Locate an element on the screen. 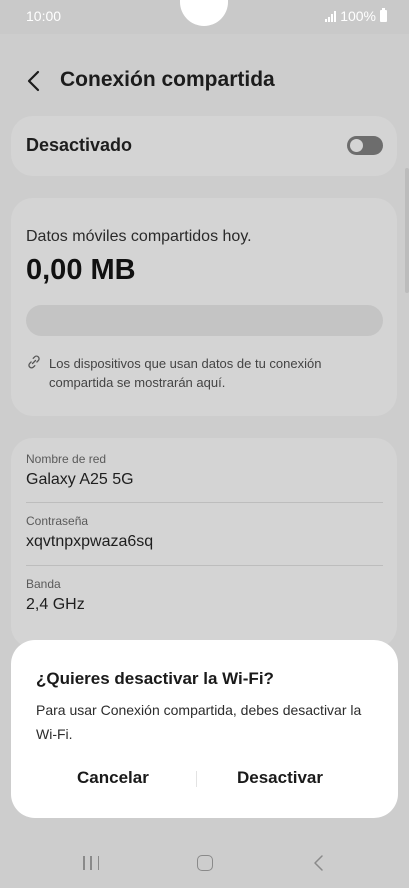 Image resolution: width=409 pixels, height=888 pixels. usage-label: Datos móviles compartidos hoy. is located at coordinates (139, 236).